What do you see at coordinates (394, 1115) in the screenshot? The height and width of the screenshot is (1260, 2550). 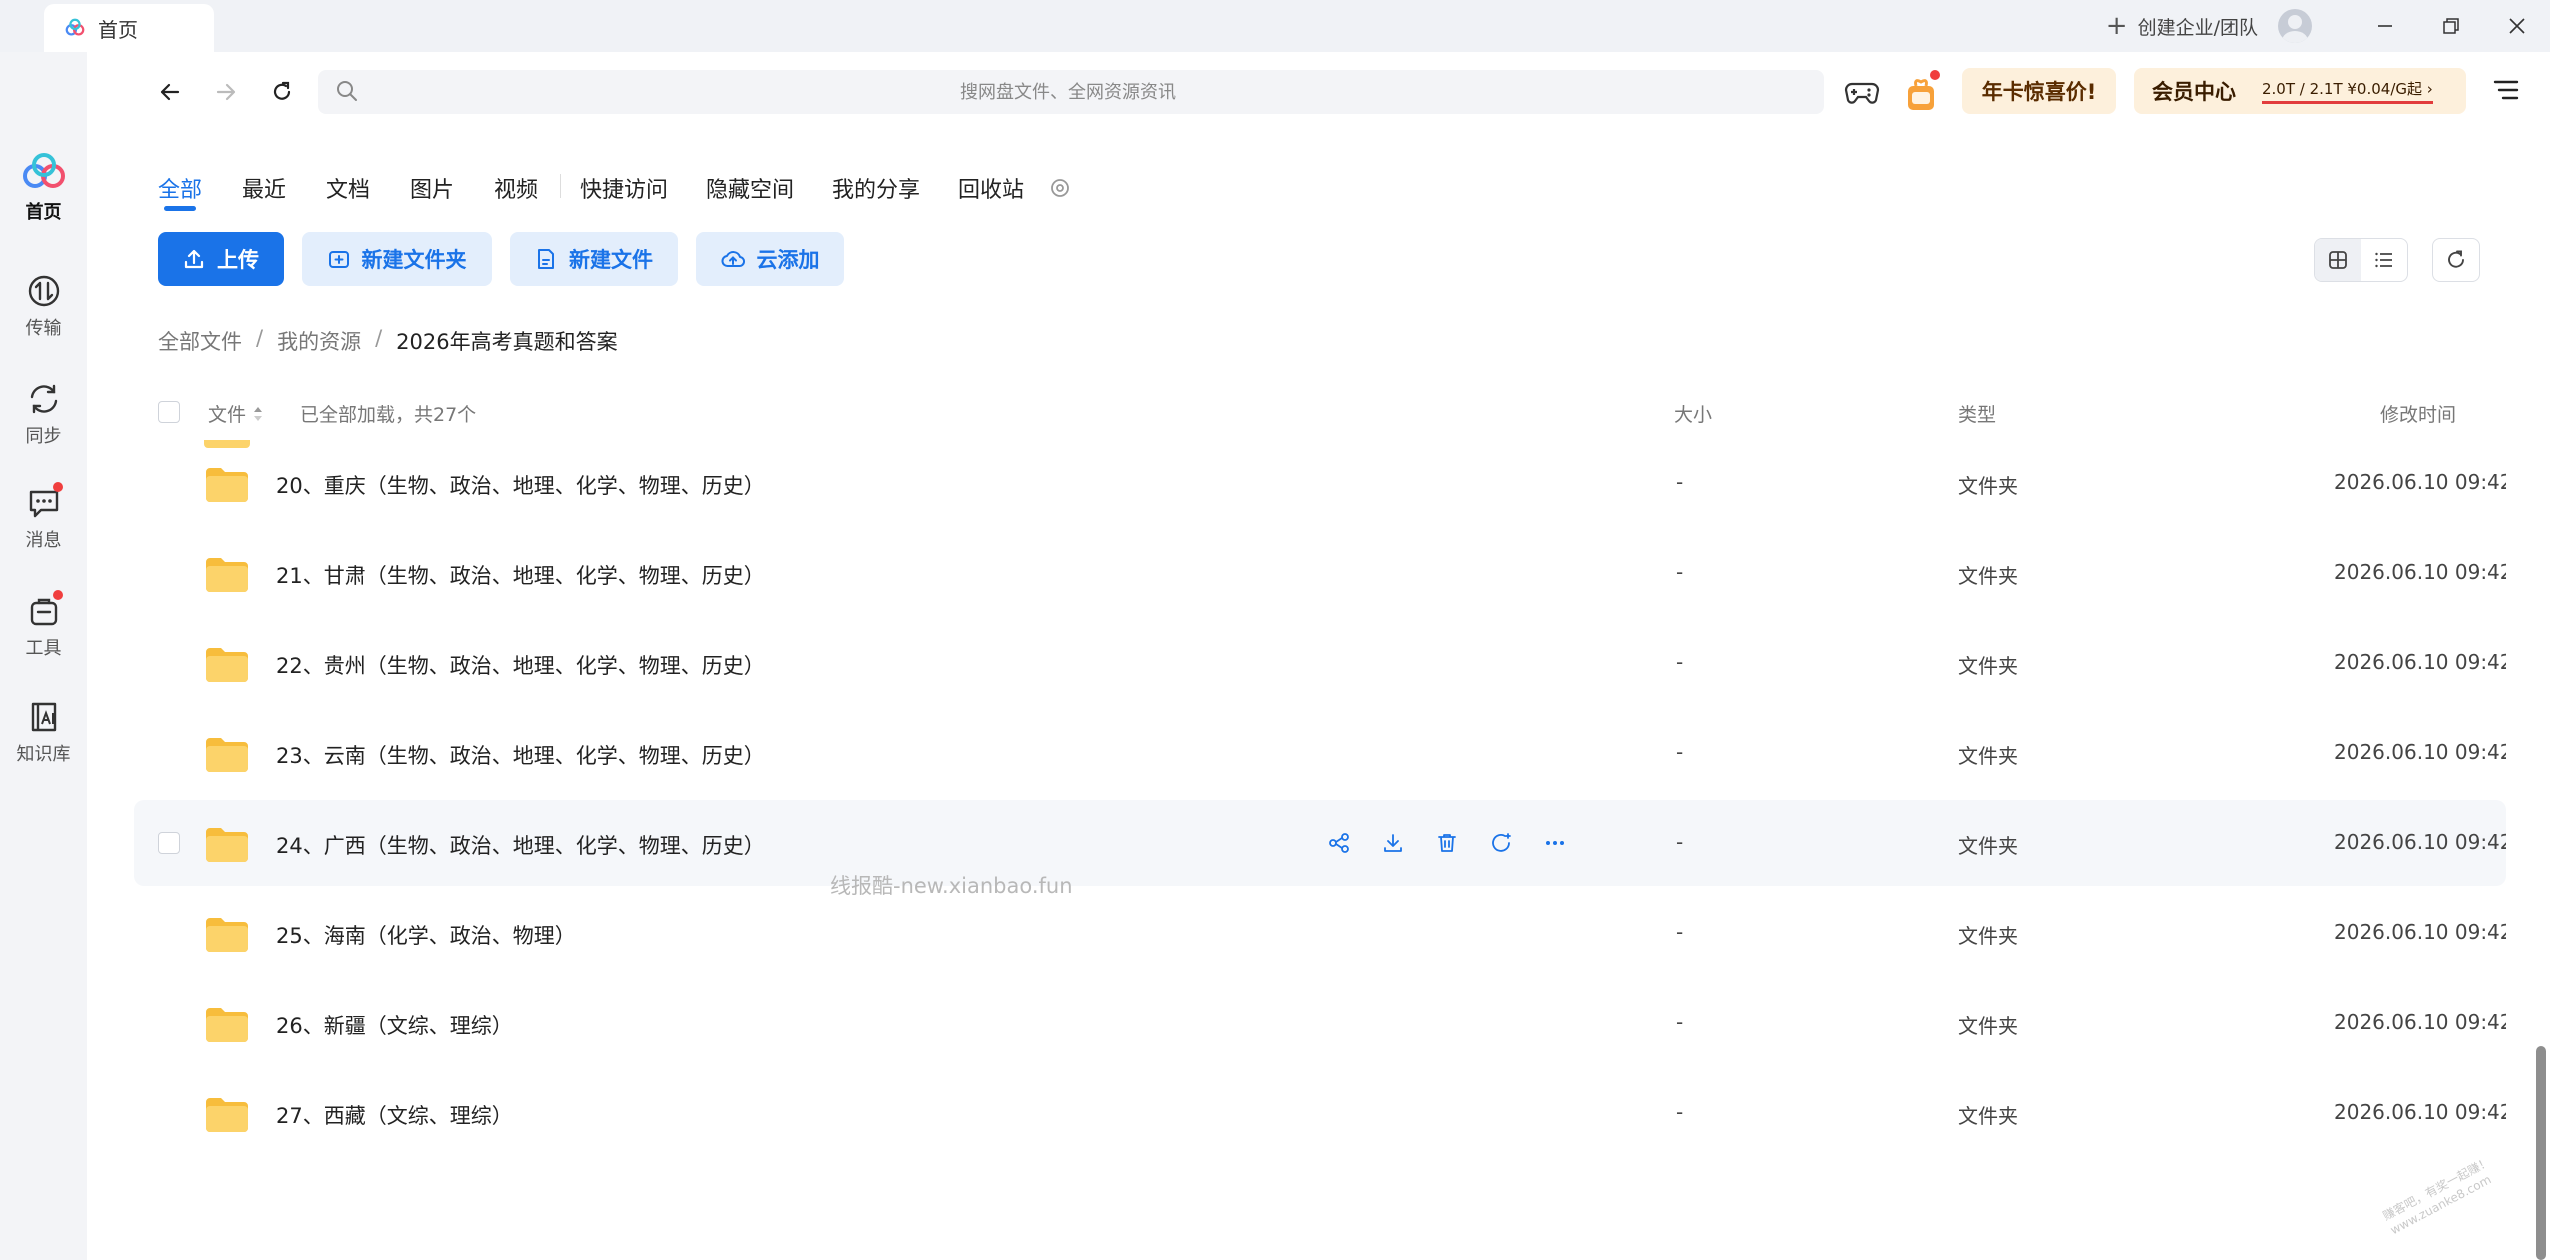 I see `file-name: 27、西藏（文综、理综）` at bounding box center [394, 1115].